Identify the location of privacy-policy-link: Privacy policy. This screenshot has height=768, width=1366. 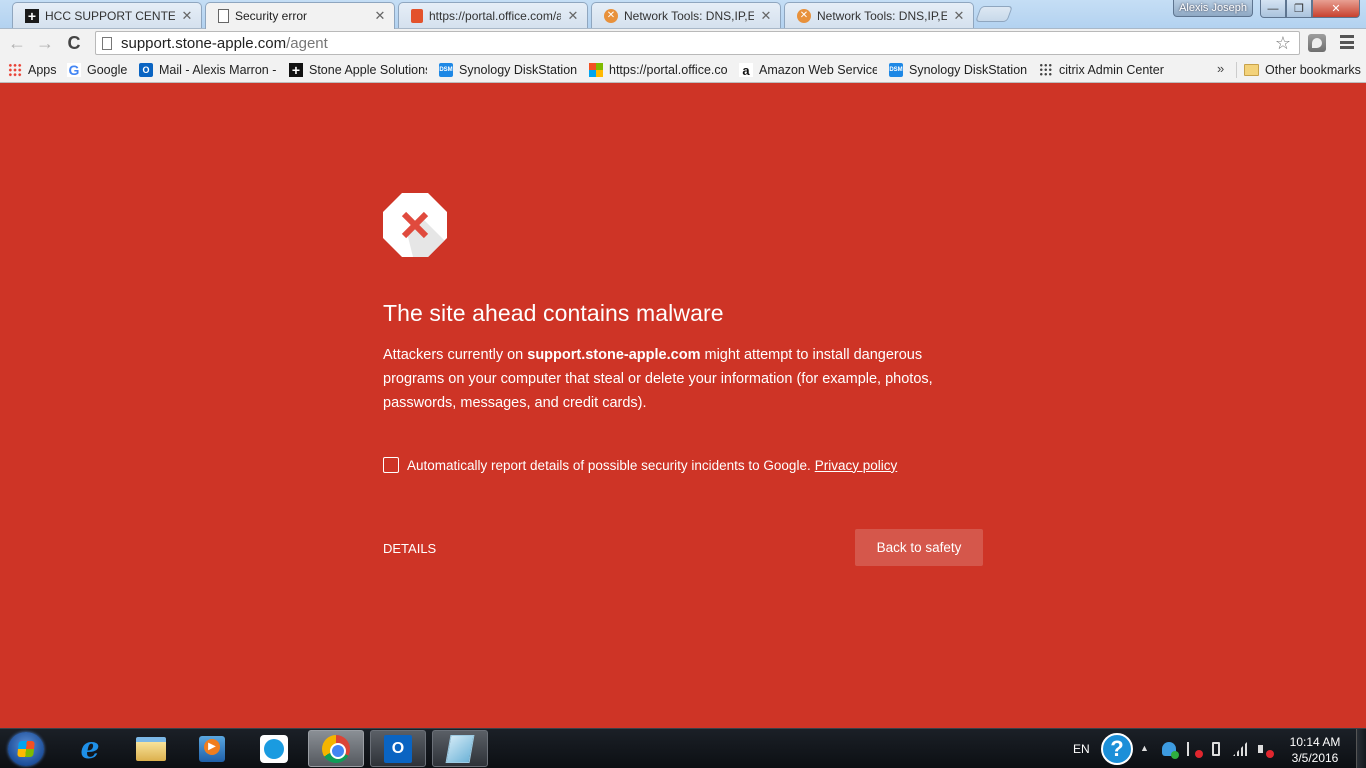
(856, 465).